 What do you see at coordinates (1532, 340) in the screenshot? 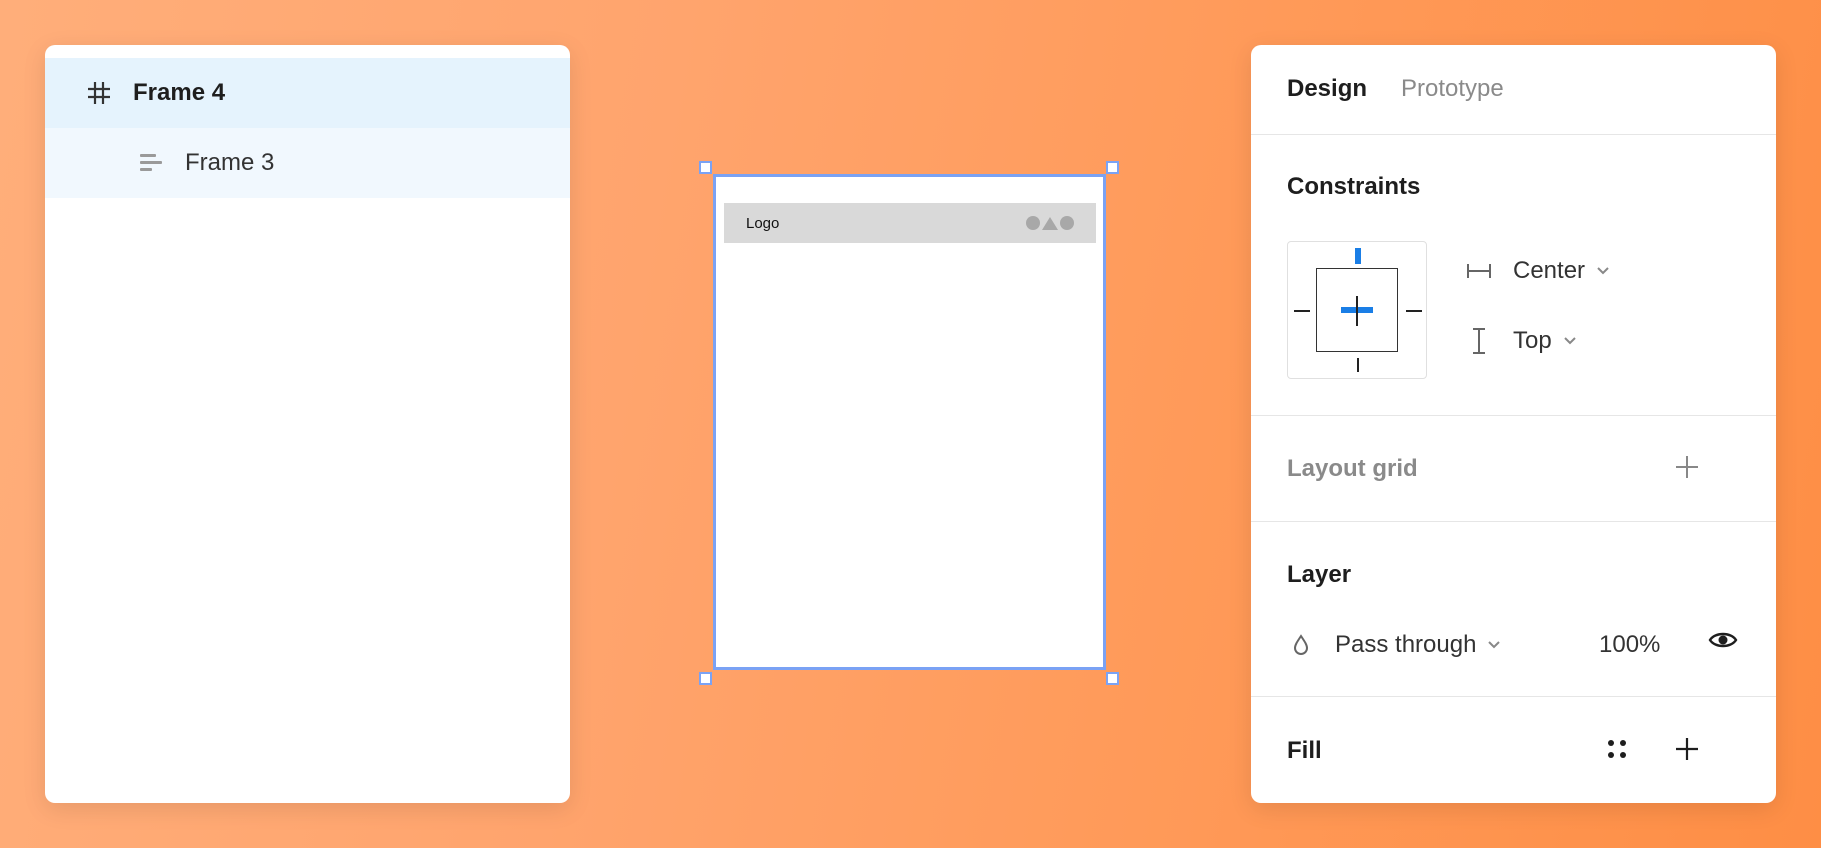
I see `vertical-constraint-value: Top` at bounding box center [1532, 340].